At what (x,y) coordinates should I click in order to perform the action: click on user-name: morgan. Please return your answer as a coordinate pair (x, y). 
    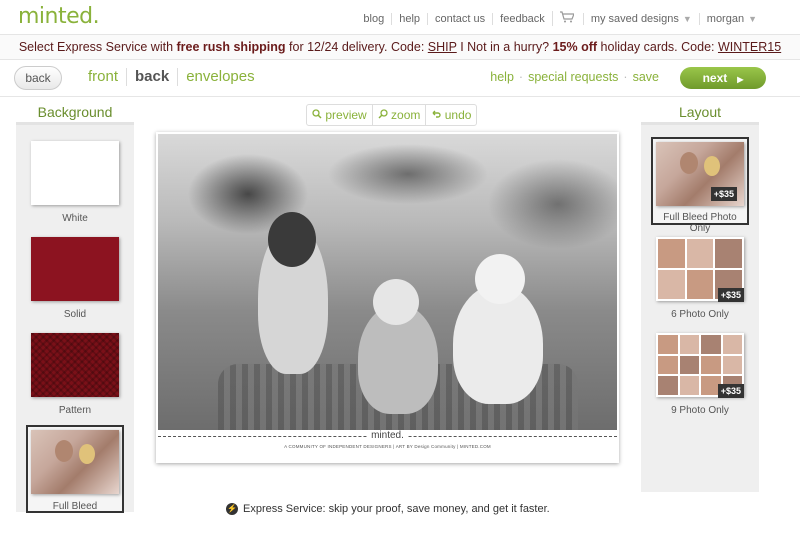
    Looking at the image, I should click on (725, 18).